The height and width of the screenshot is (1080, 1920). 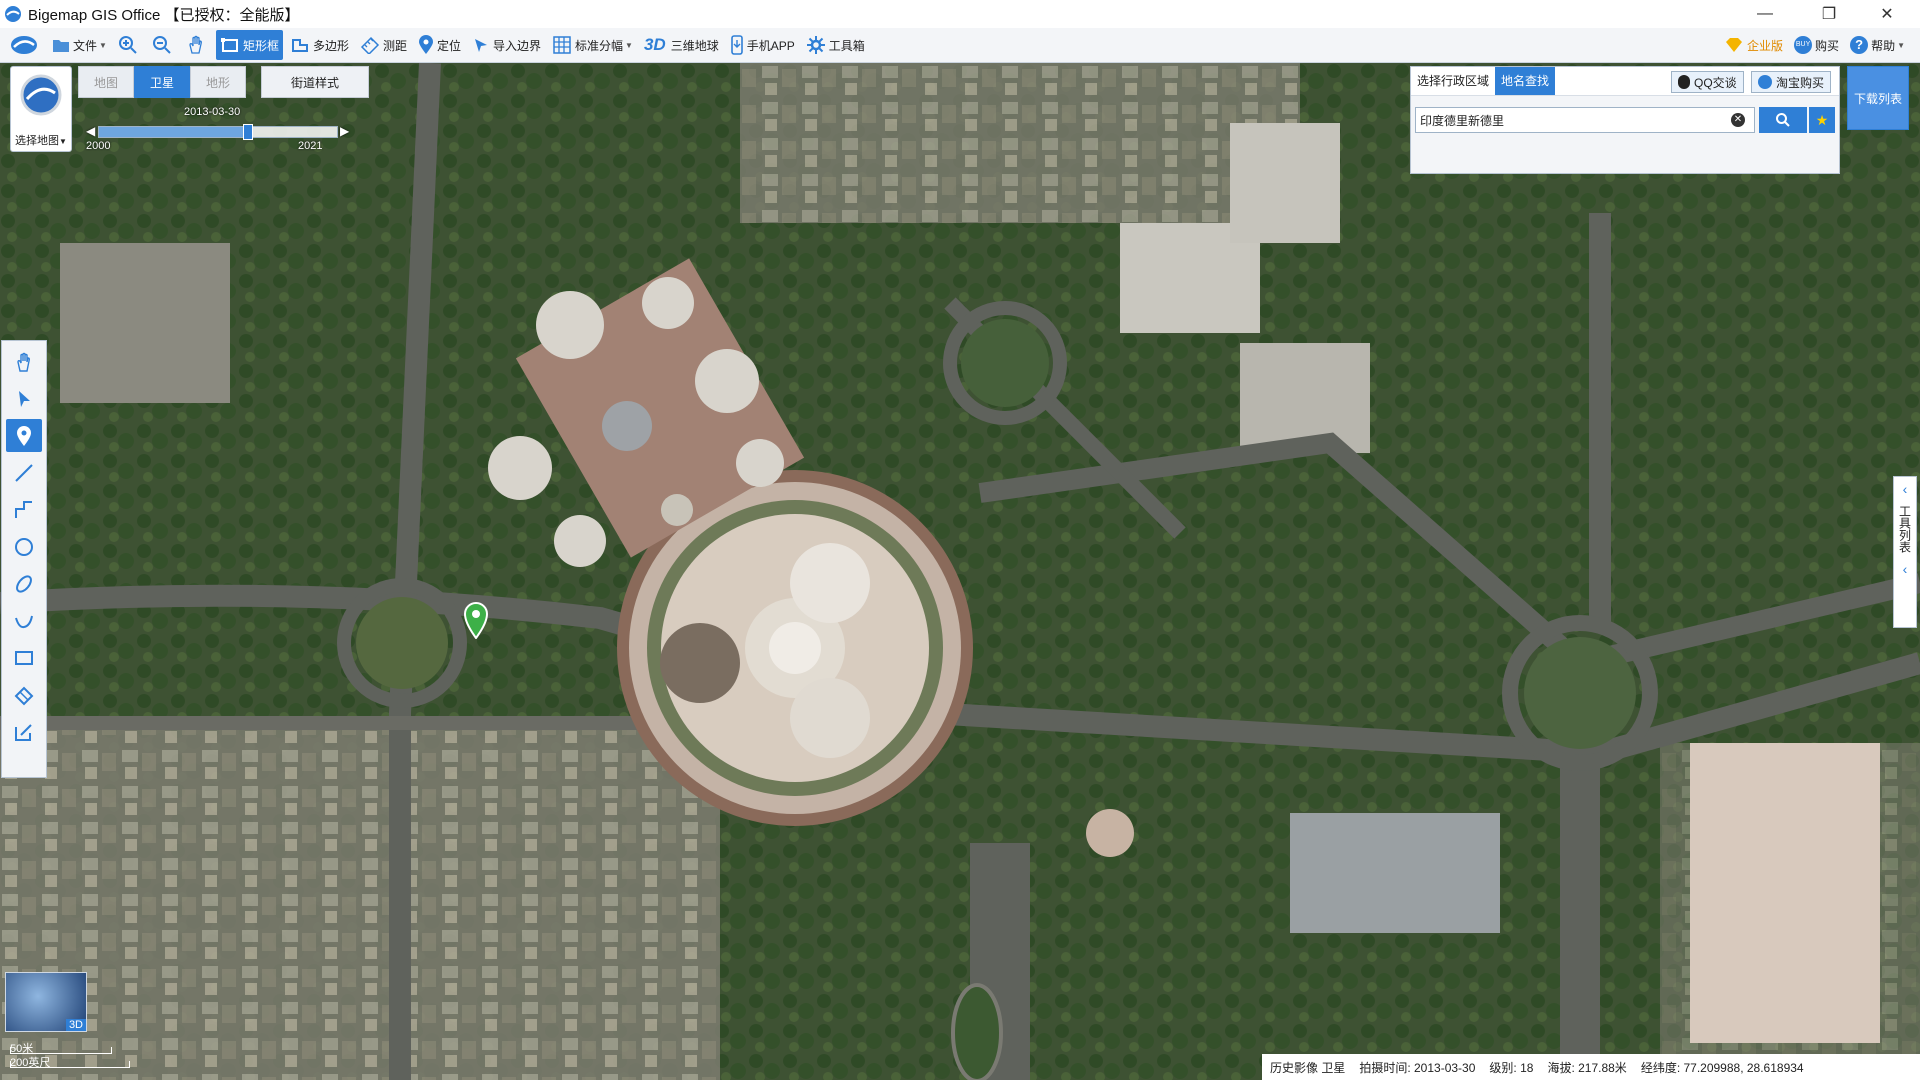 What do you see at coordinates (1707, 82) in the screenshot?
I see `qq-chat-button: QQ交谈` at bounding box center [1707, 82].